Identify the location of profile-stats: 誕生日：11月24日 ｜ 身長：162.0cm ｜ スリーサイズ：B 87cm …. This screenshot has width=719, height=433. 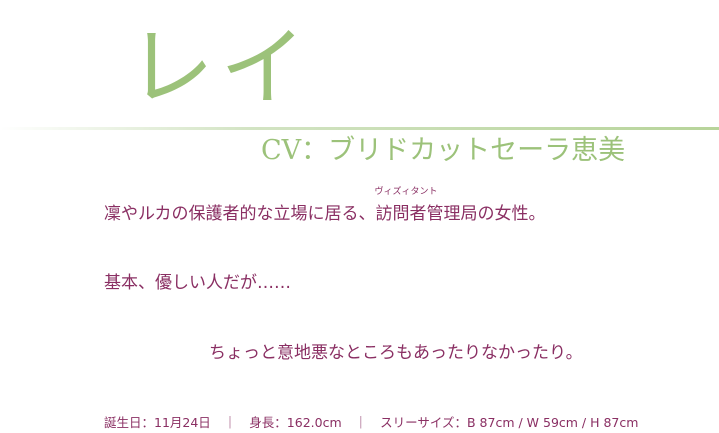
(371, 423).